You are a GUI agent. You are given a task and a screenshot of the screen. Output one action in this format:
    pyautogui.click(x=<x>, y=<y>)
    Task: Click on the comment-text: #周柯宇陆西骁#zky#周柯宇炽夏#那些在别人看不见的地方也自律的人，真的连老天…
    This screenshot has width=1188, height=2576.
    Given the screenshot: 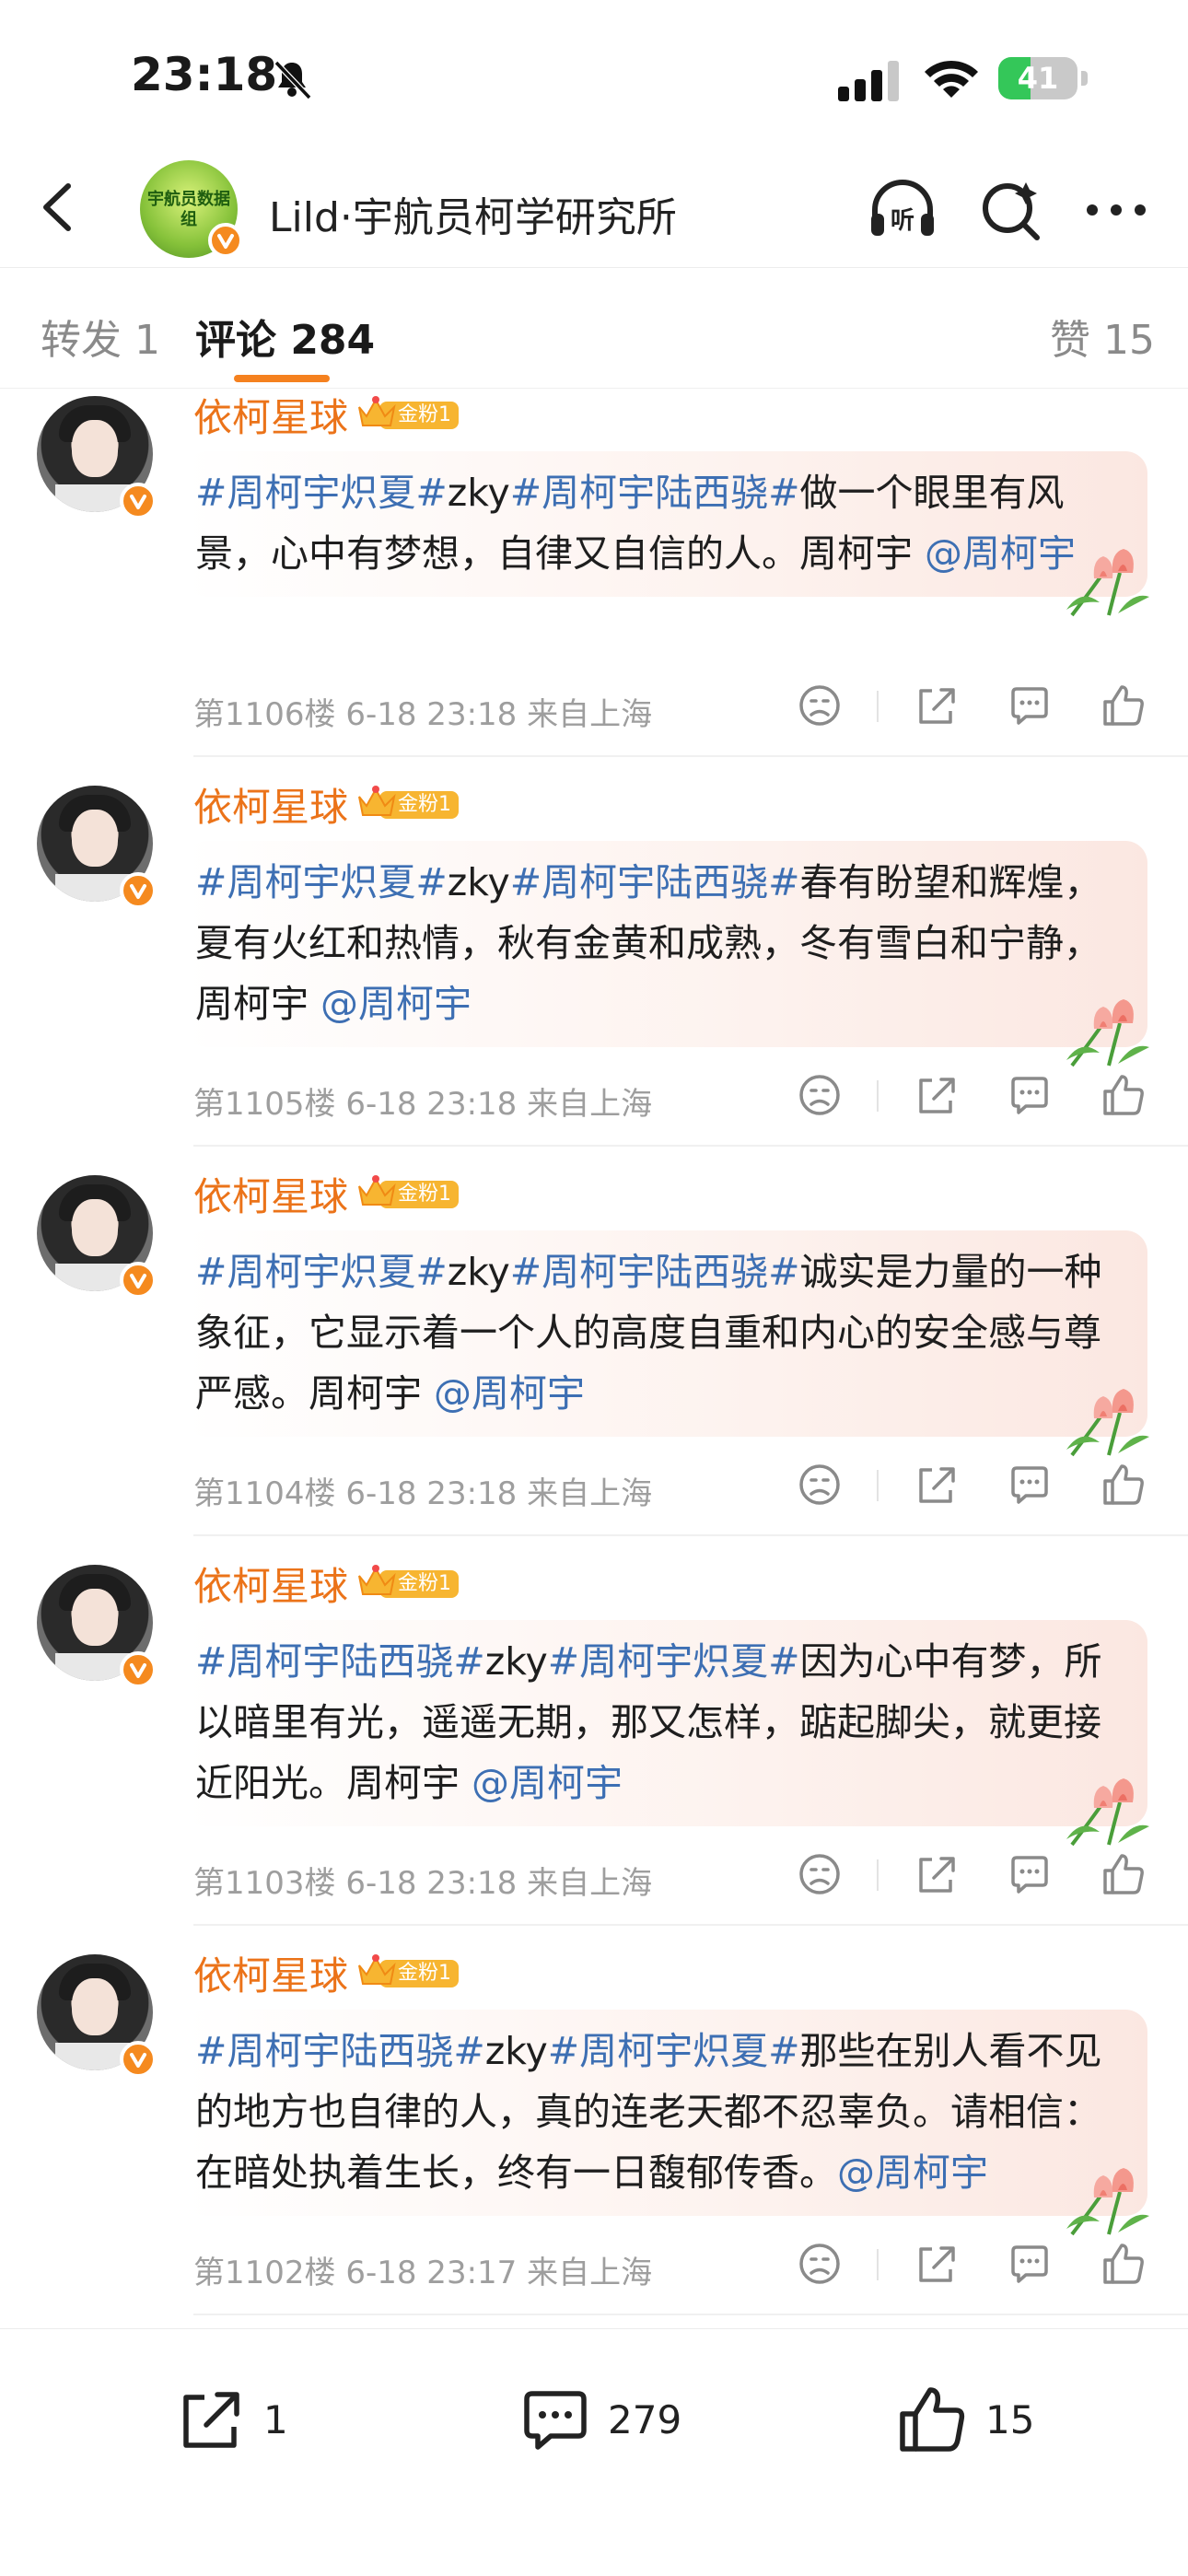 What is the action you would take?
    pyautogui.click(x=665, y=2113)
    